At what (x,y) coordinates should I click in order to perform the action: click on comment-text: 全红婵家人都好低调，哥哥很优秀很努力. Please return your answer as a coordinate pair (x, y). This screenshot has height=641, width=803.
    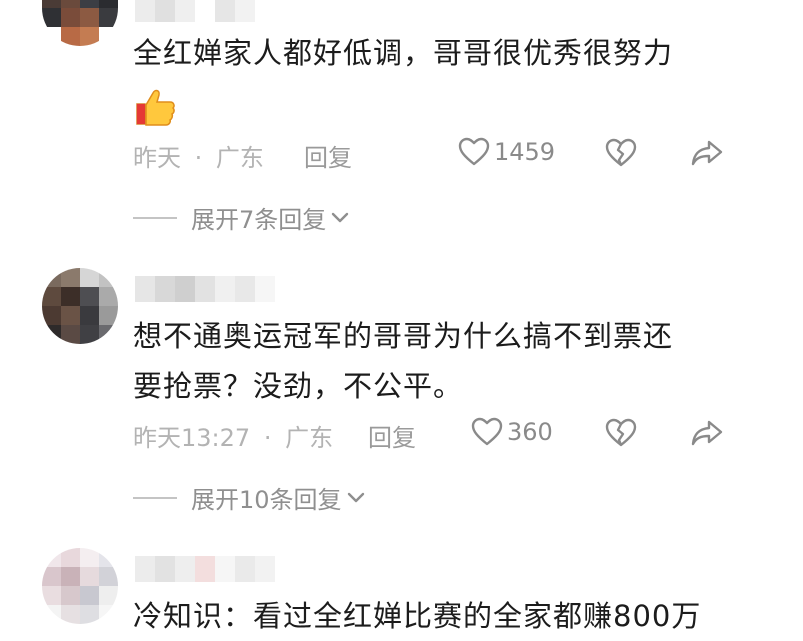
    Looking at the image, I should click on (403, 79).